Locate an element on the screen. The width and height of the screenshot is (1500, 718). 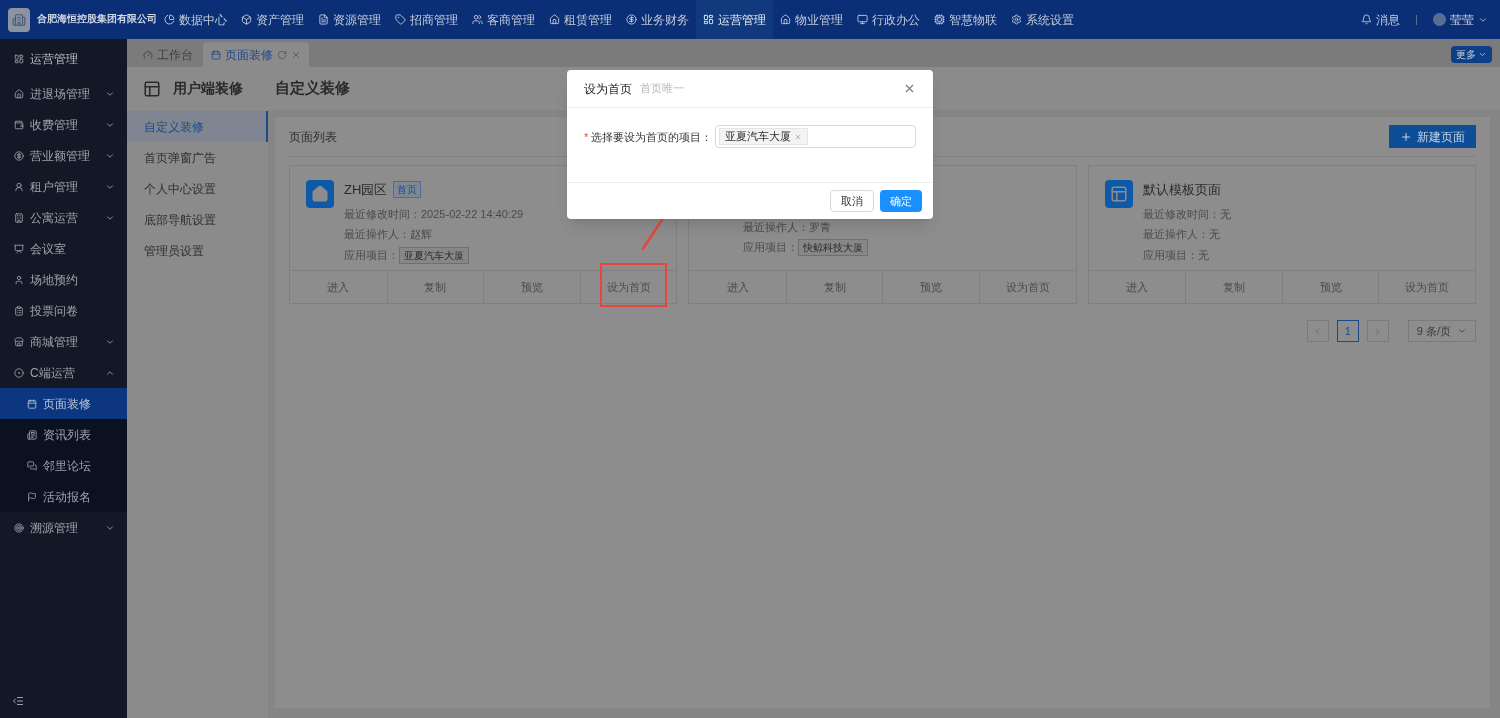
modified-time: 最近修改时间：2025-02-22 14:40:29 is located at coordinates (434, 214).